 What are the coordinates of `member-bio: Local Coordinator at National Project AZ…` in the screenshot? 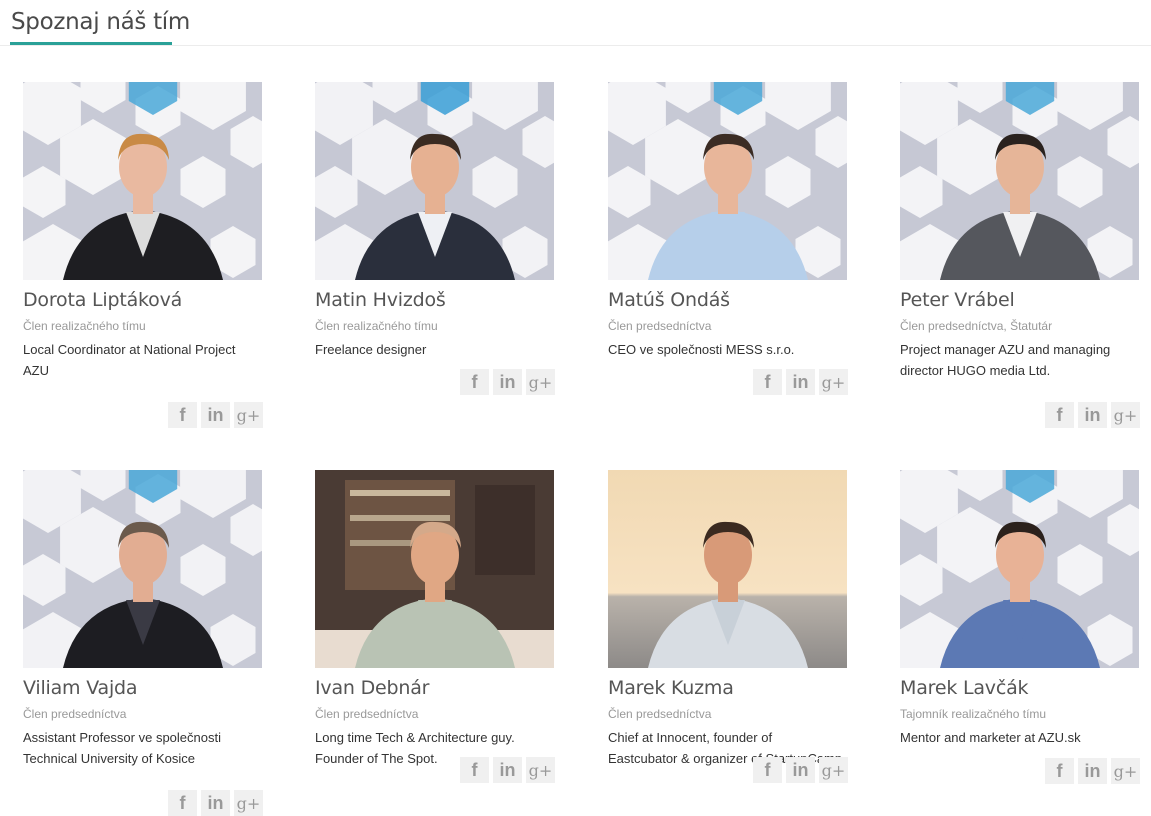 It's located at (129, 360).